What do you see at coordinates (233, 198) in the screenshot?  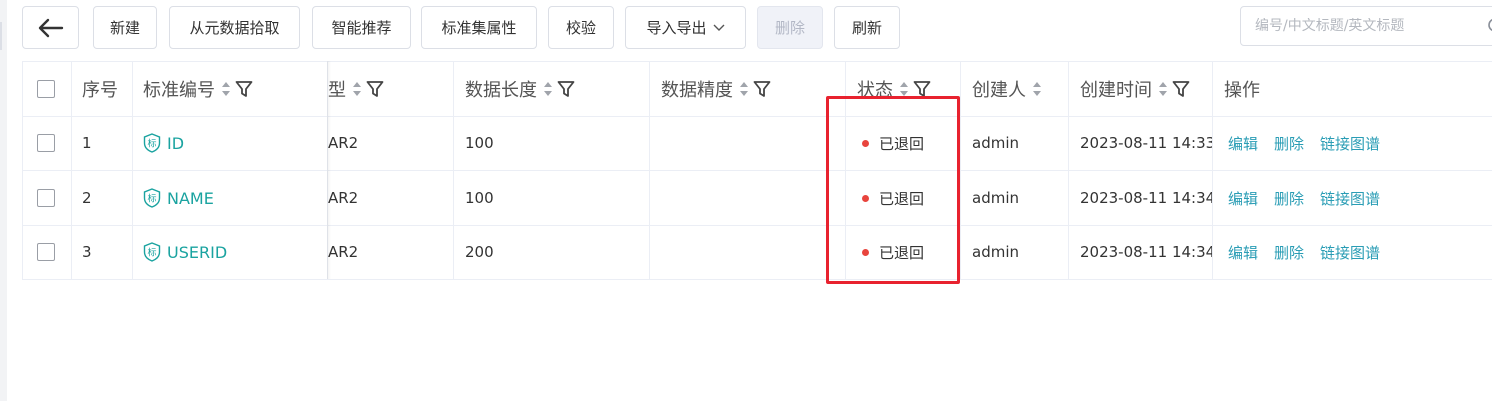 I see `row-code: 标 NAME` at bounding box center [233, 198].